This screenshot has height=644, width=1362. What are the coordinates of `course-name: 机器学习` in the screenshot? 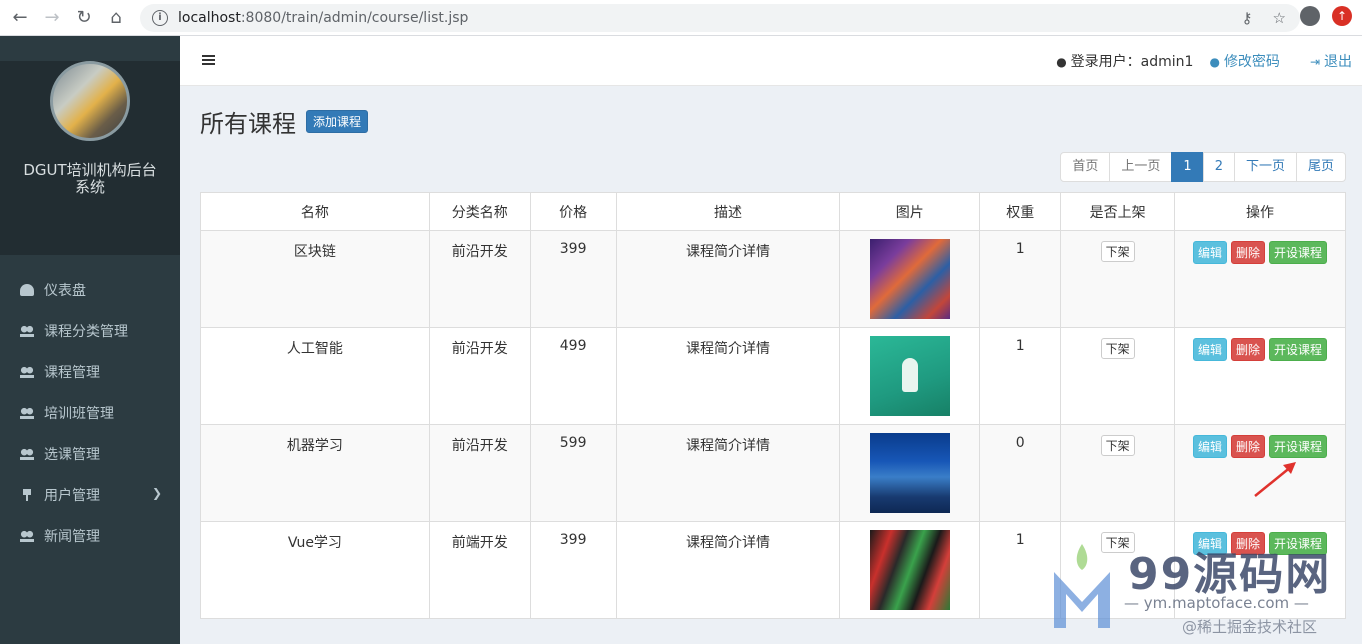 It's located at (315, 473).